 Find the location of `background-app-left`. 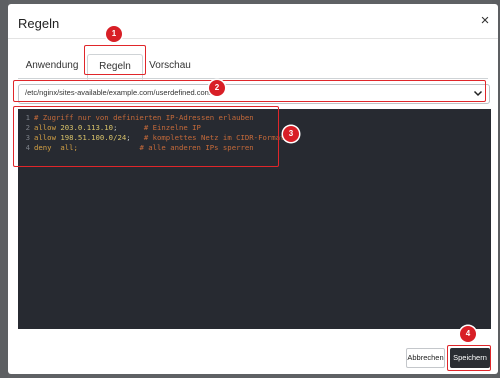

background-app-left is located at coordinates (4, 189).